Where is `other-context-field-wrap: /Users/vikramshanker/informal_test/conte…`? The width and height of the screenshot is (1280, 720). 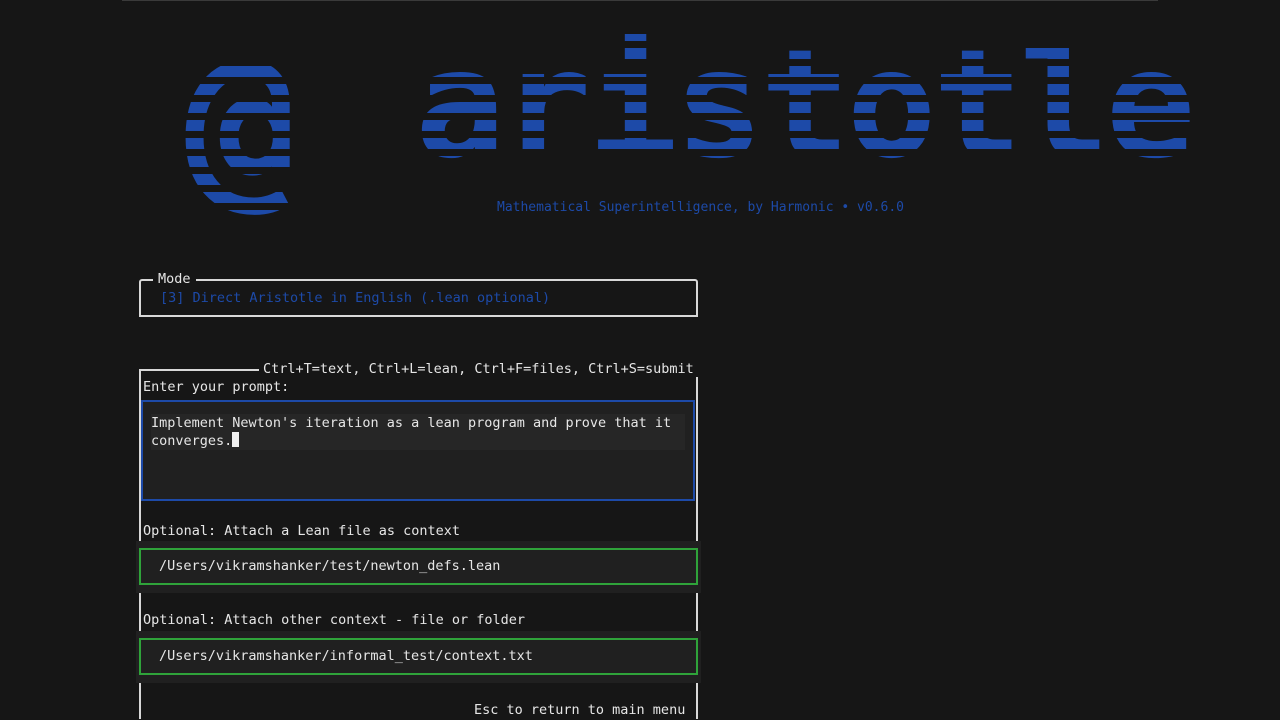
other-context-field-wrap: /Users/vikramshanker/informal_test/conte… is located at coordinates (418, 657).